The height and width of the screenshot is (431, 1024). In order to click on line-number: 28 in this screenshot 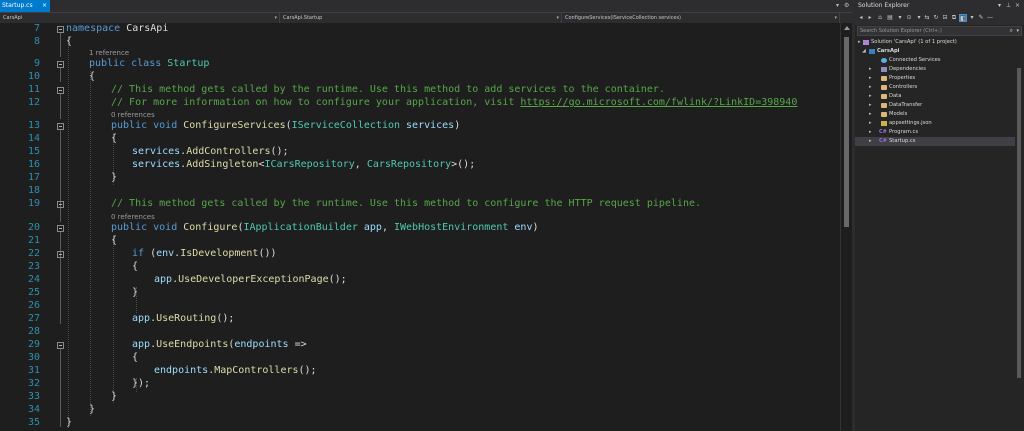, I will do `click(33, 331)`.